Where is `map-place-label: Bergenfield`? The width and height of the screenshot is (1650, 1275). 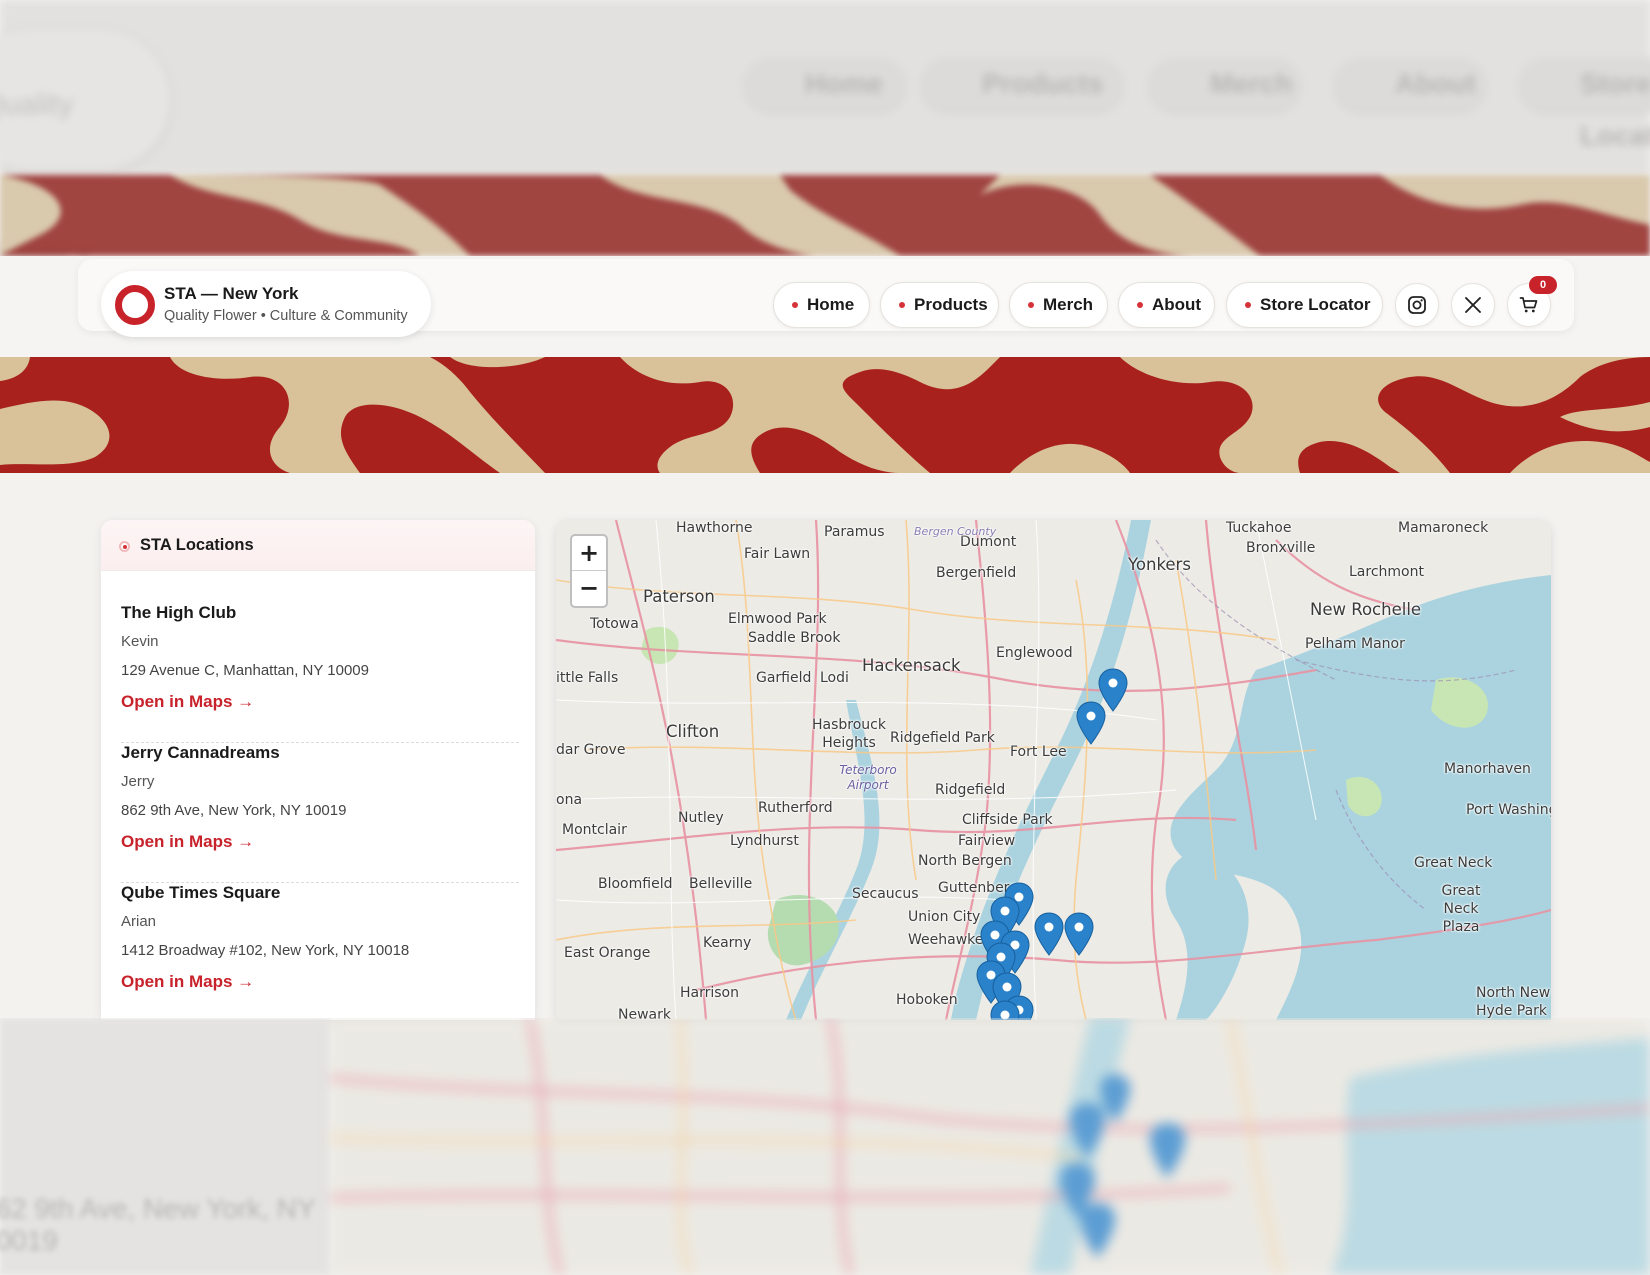 map-place-label: Bergenfield is located at coordinates (976, 573).